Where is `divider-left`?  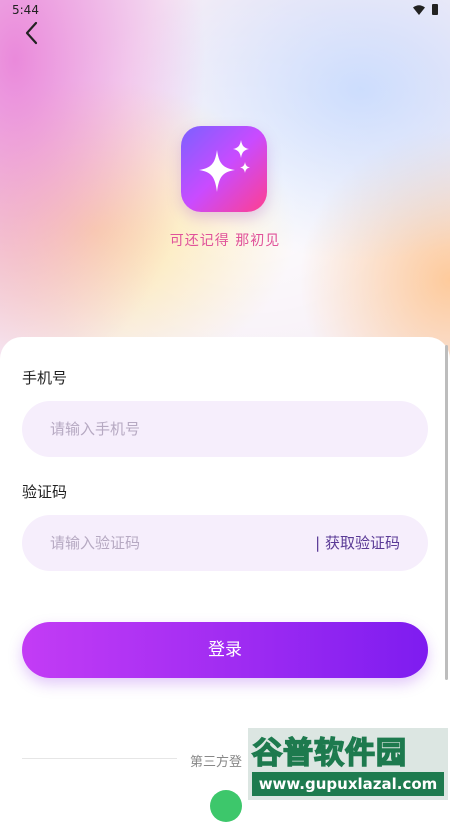
divider-left is located at coordinates (99, 758).